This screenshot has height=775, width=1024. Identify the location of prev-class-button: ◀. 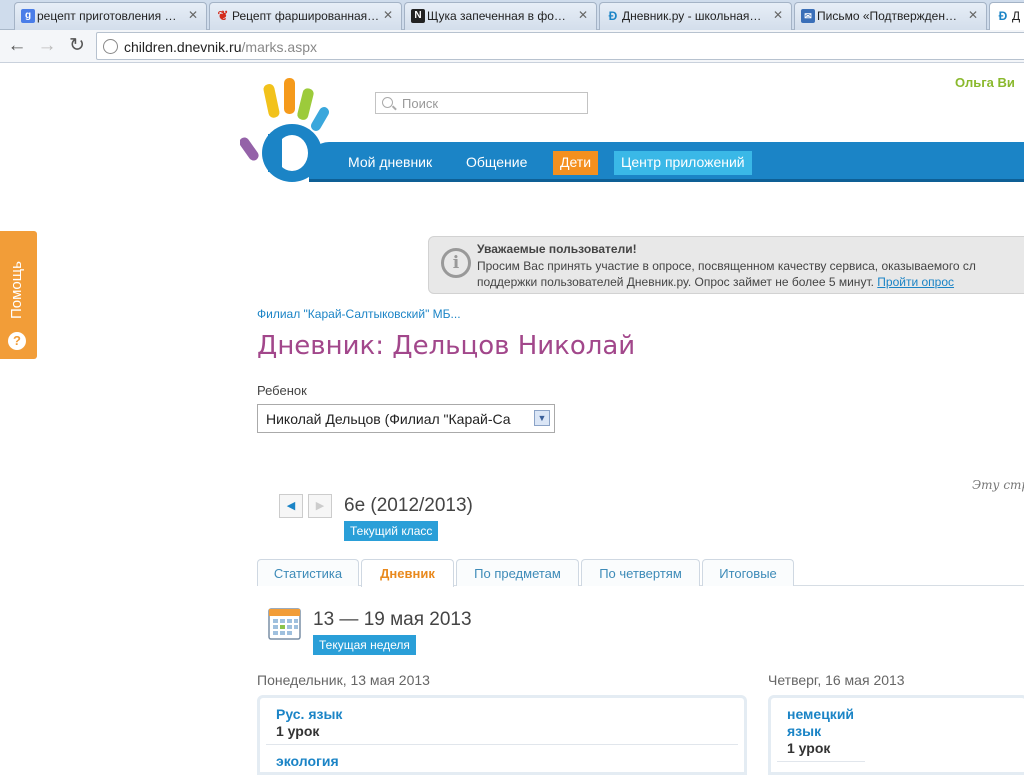
(291, 506).